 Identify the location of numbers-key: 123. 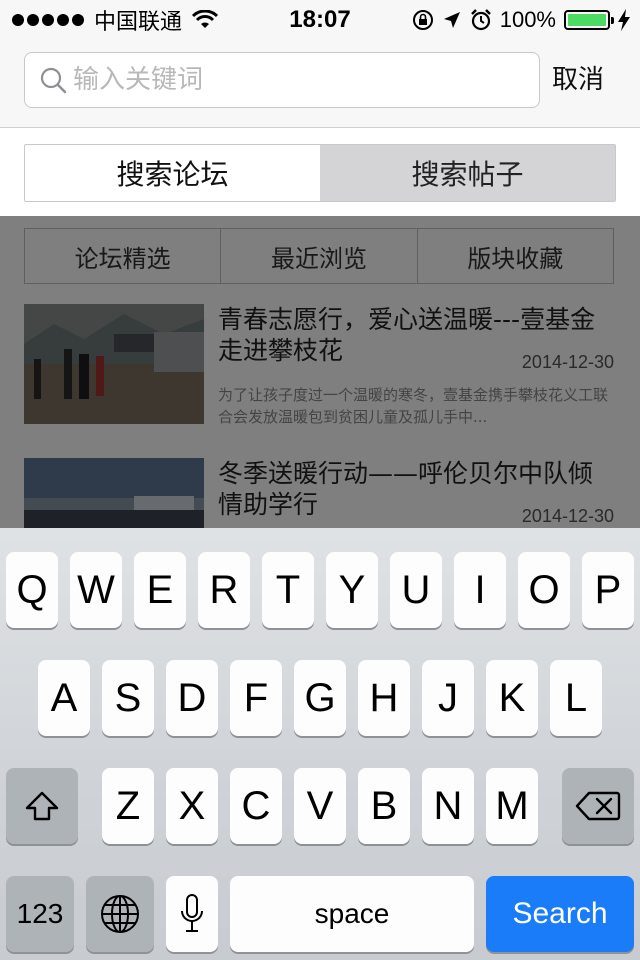
(40, 914).